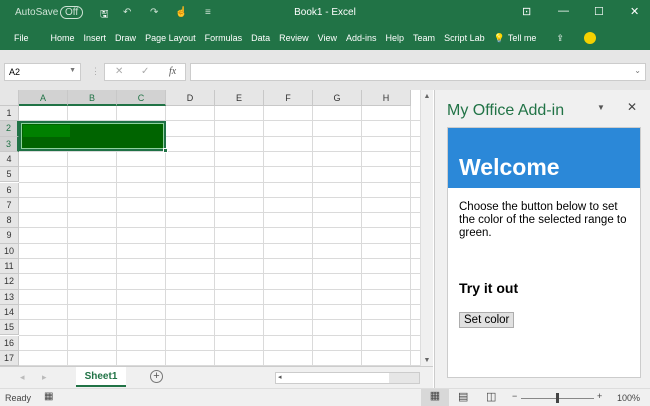 This screenshot has height=406, width=650. Describe the element at coordinates (634, 11) in the screenshot. I see `close-icon: ✕` at that location.